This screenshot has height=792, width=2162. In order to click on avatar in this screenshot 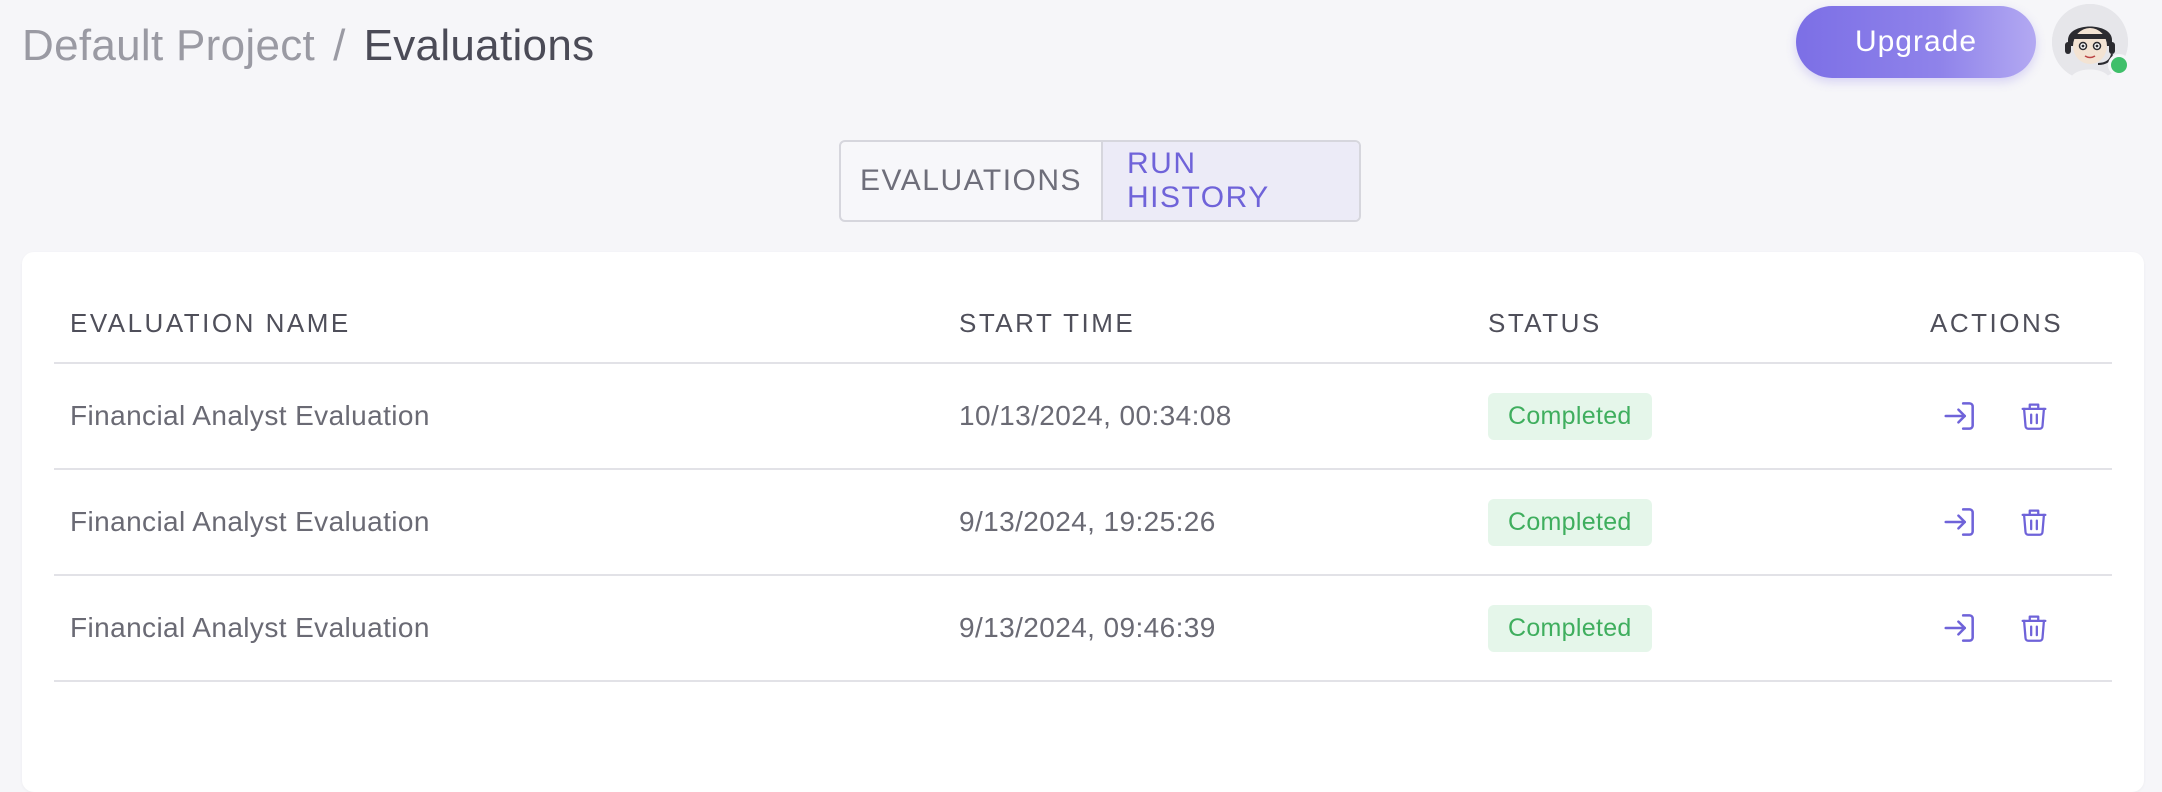, I will do `click(2091, 42)`.